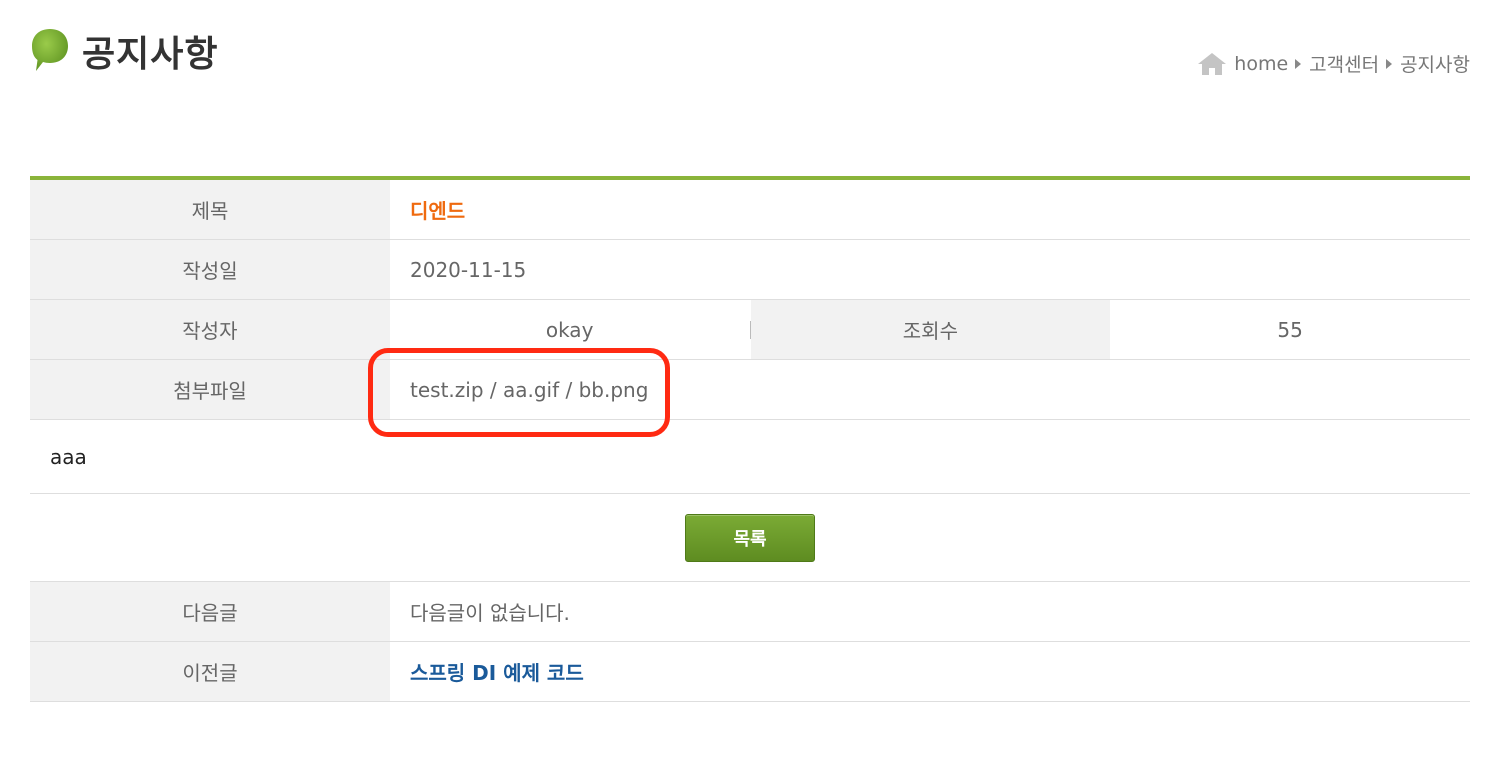 This screenshot has width=1492, height=758. Describe the element at coordinates (150, 54) in the screenshot. I see `page-title: 공지사항` at that location.